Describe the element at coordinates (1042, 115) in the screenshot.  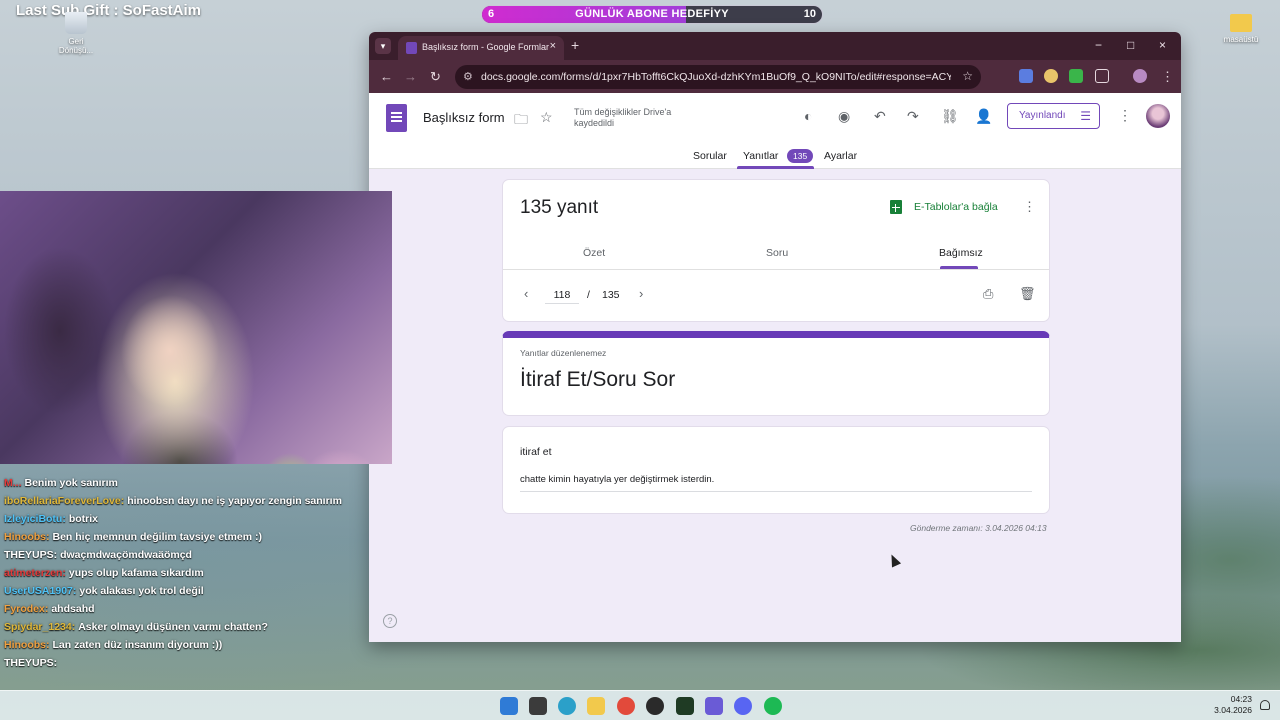
I see `published-label: Yayınlandı` at that location.